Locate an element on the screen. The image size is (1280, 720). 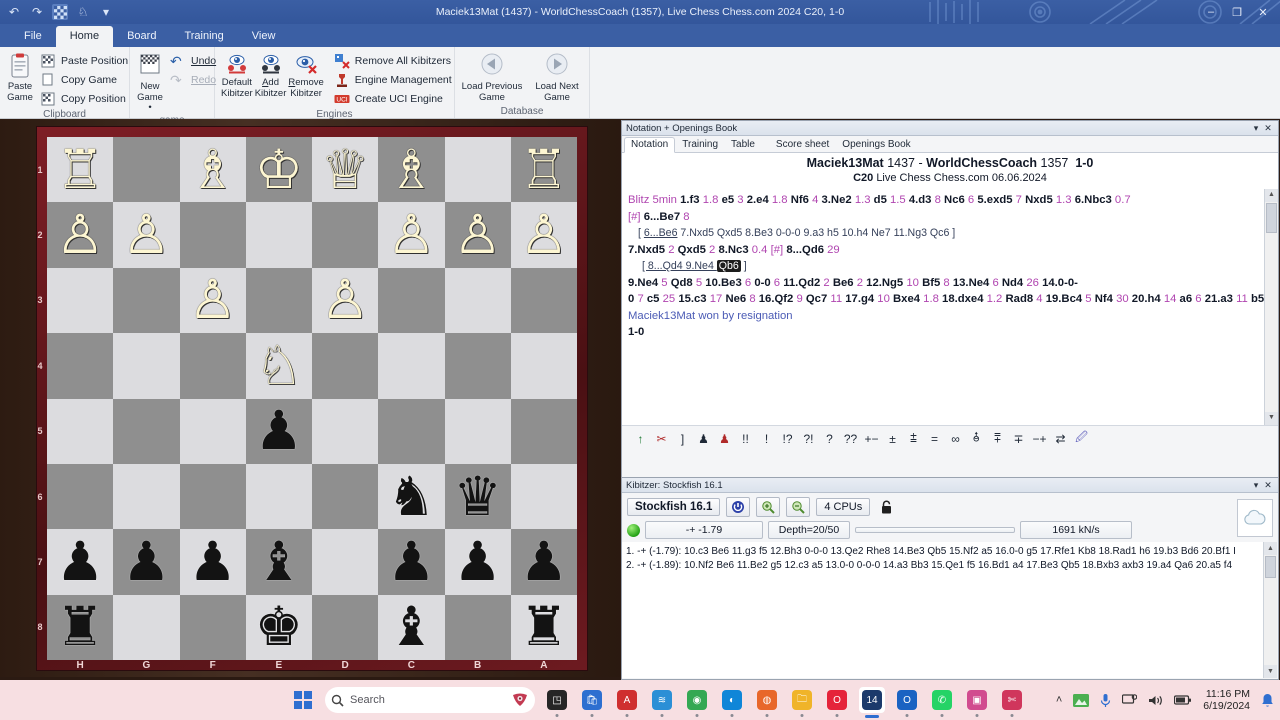
move-token: e5 is located at coordinates (728, 200).